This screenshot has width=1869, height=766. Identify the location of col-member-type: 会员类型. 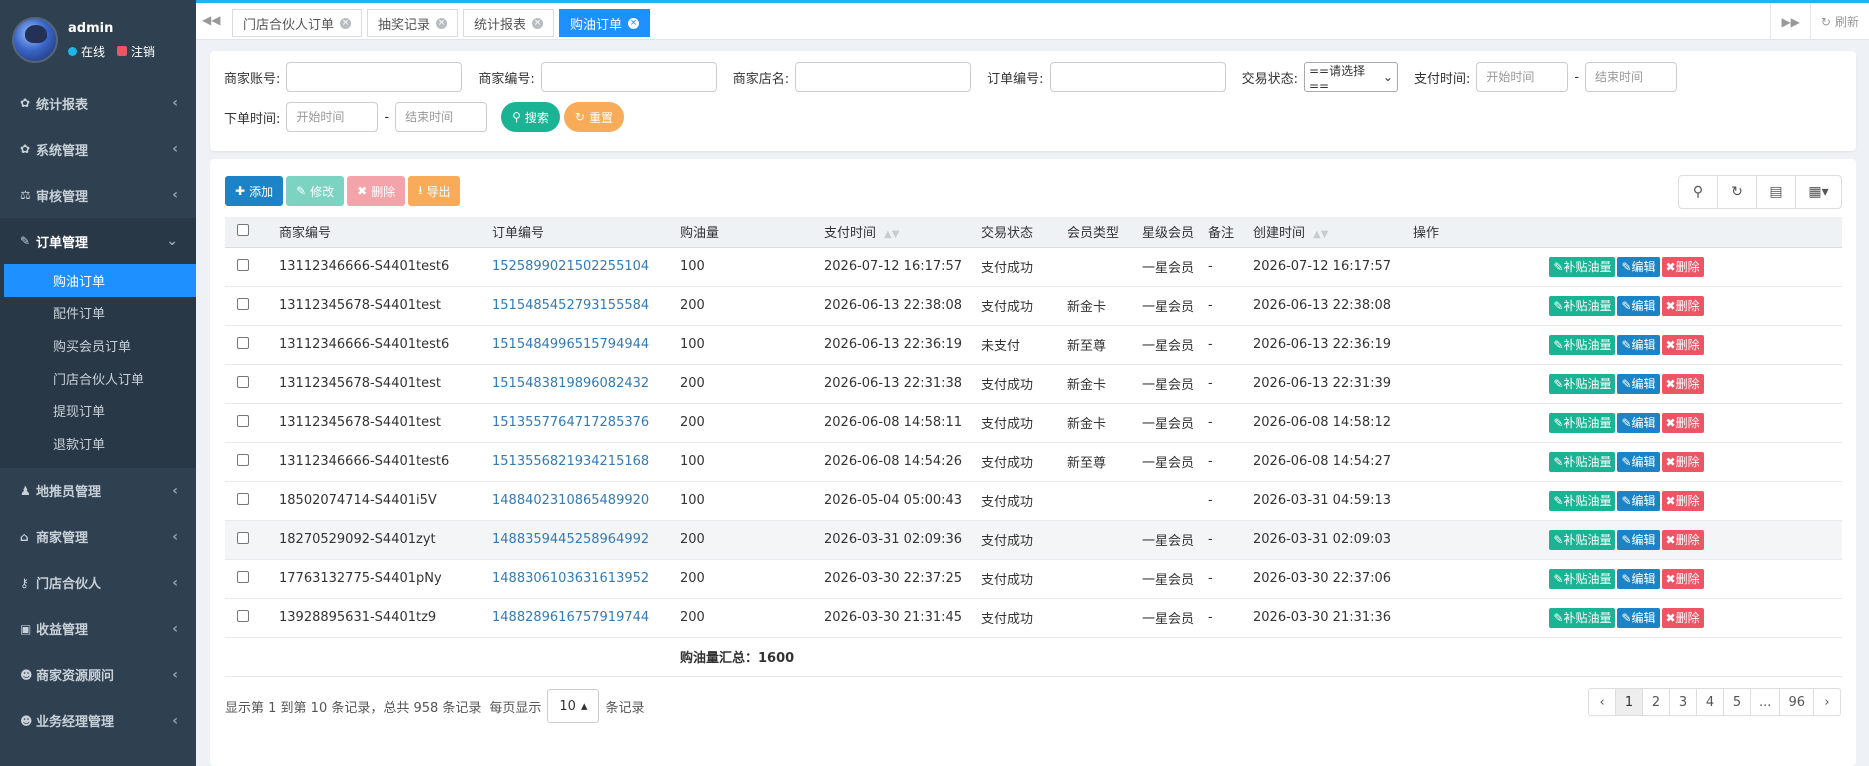
(1094, 232).